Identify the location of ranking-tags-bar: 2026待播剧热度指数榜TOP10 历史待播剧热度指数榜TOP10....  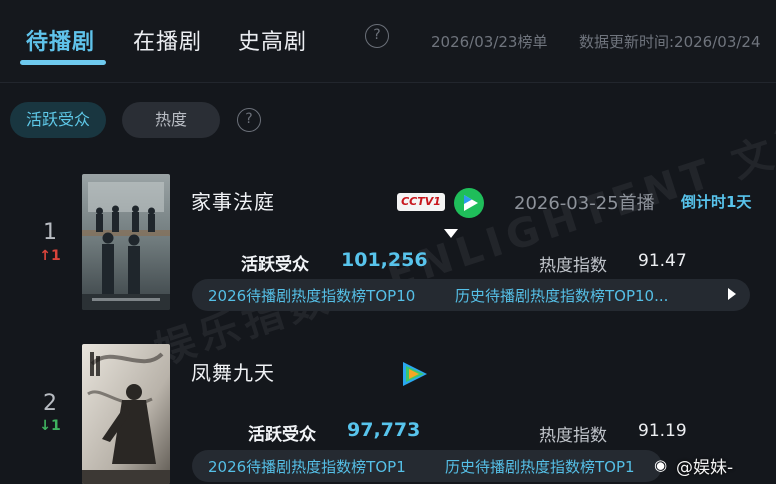
(471, 295).